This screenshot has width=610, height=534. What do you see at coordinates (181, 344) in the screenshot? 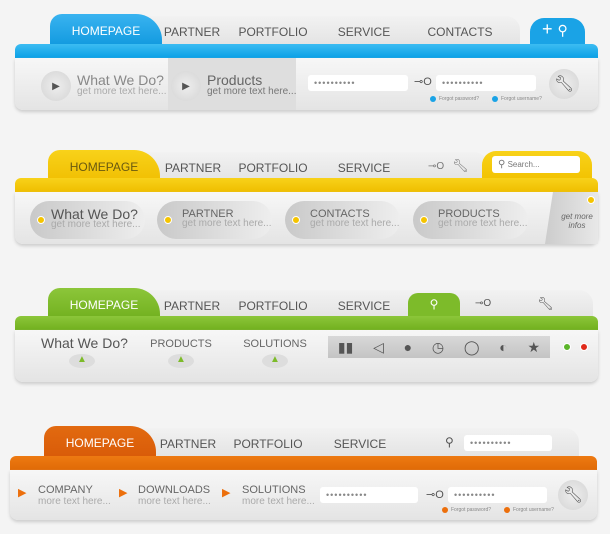
I see `nav3-item-products: PRODUCTS` at bounding box center [181, 344].